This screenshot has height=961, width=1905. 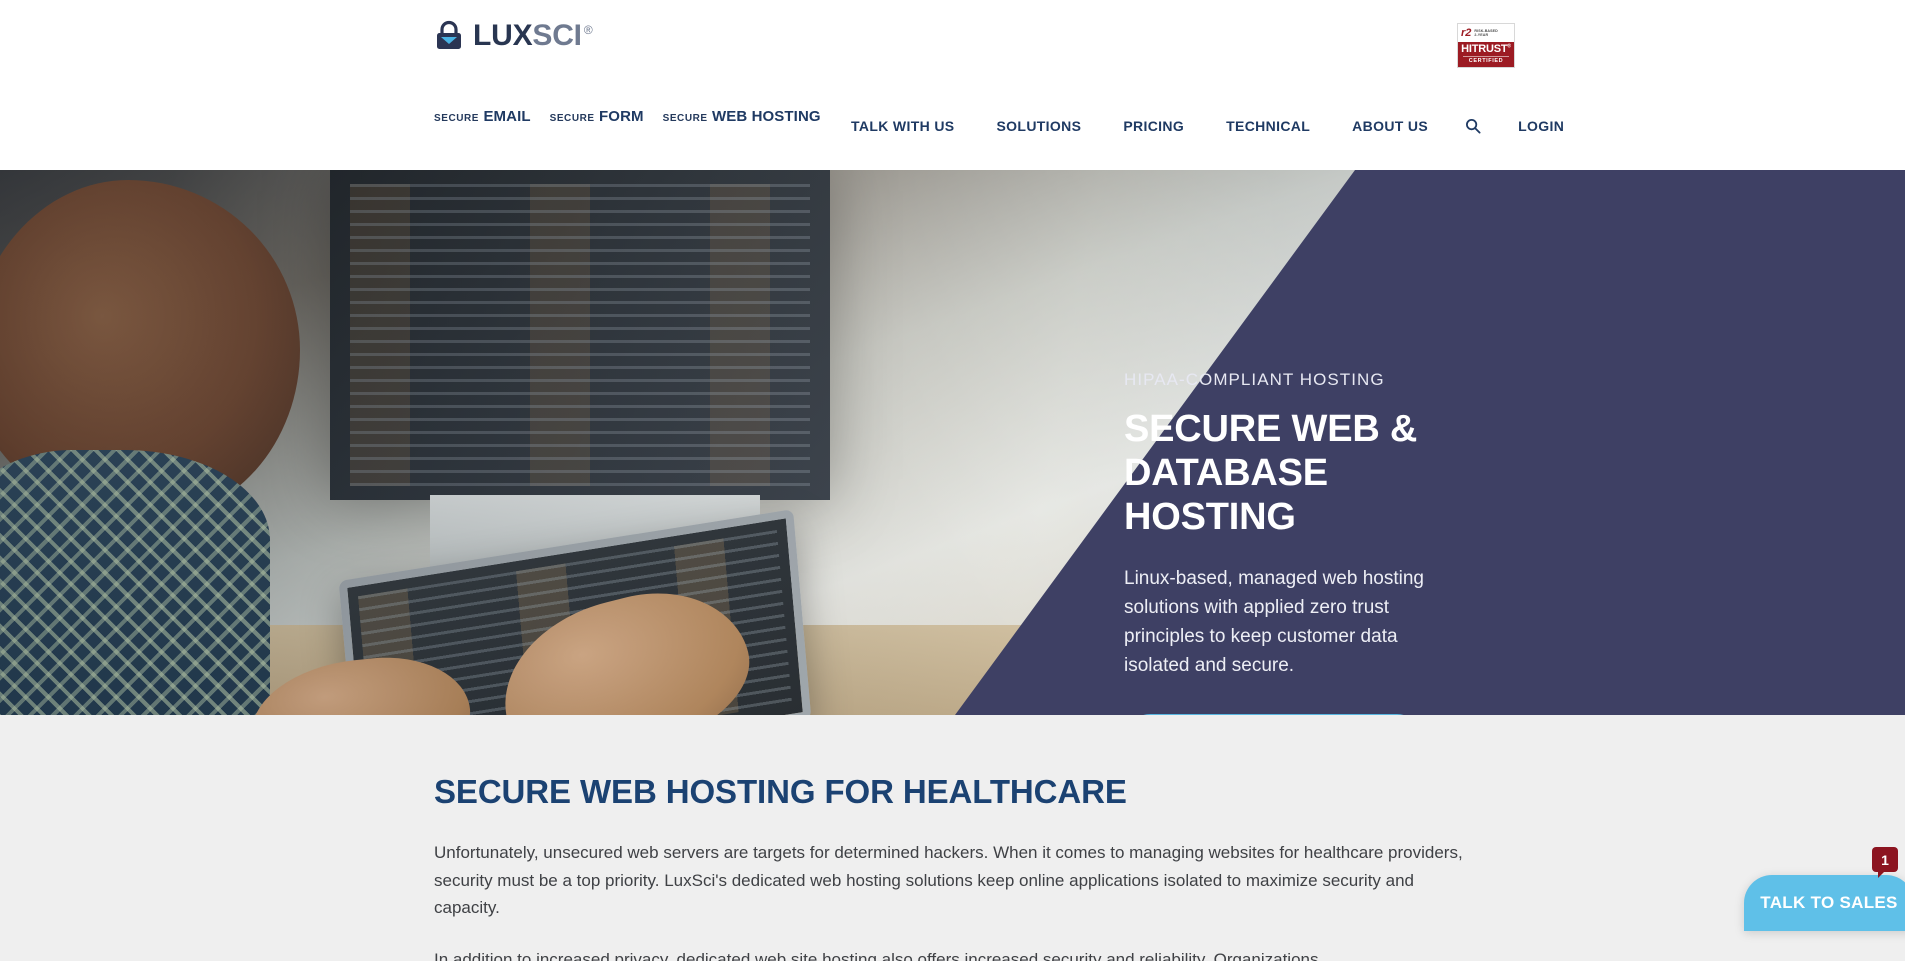 What do you see at coordinates (1268, 126) in the screenshot?
I see `nav-item-technical: TECHNICAL` at bounding box center [1268, 126].